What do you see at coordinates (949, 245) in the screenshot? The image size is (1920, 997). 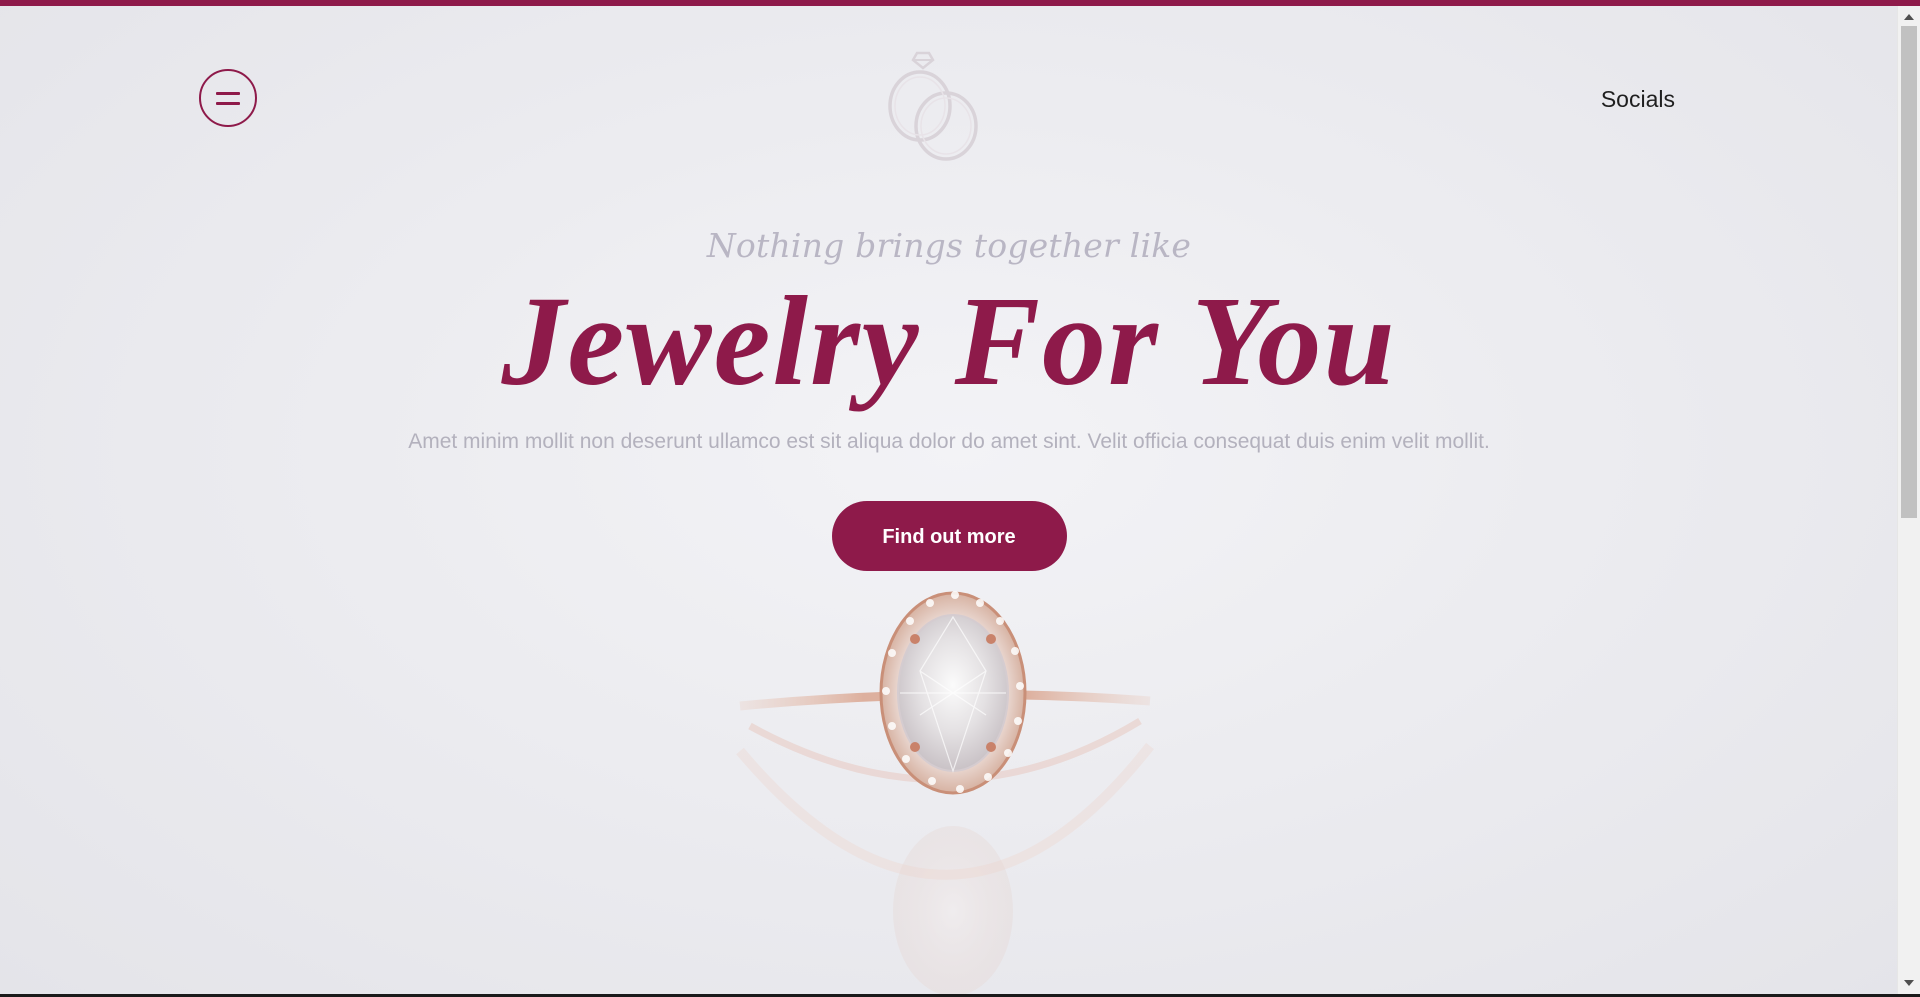 I see `hero-eyebrow: Nothing brings together like` at bounding box center [949, 245].